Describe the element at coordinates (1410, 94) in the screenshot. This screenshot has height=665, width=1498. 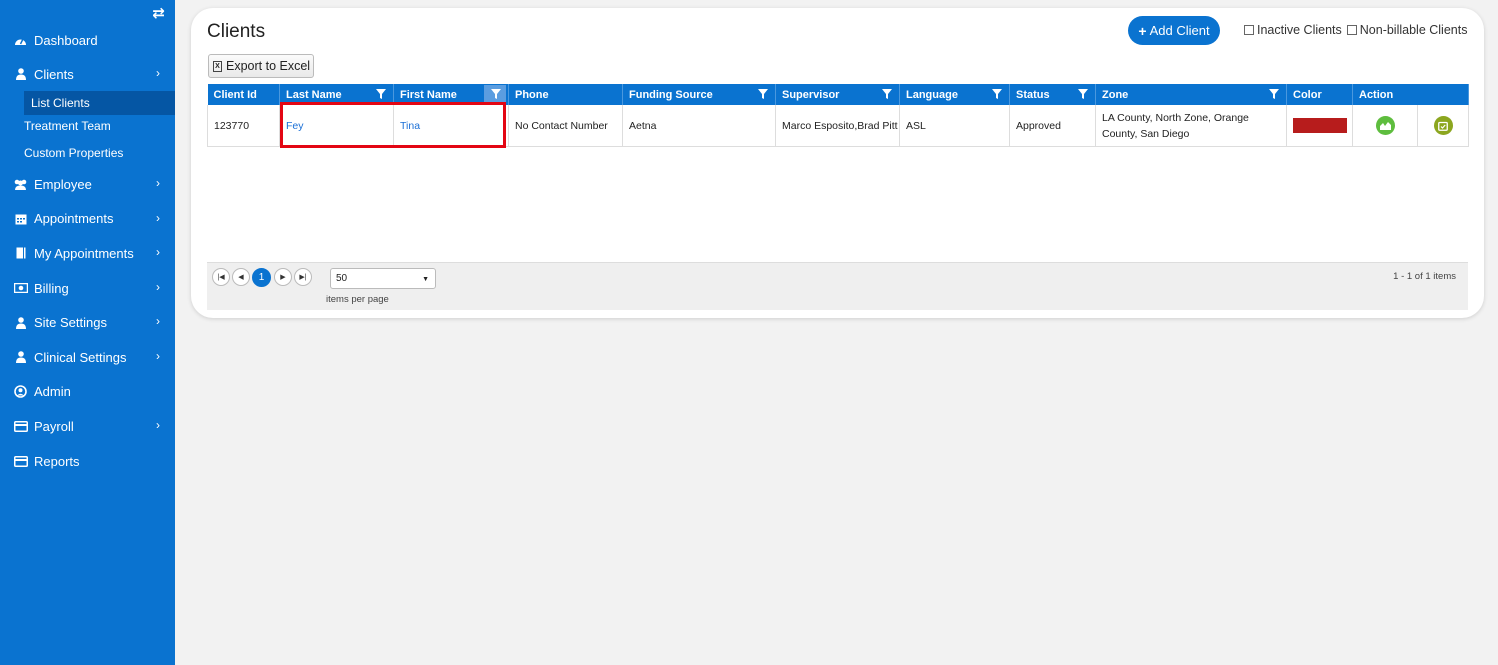
I see `col-header-action: Action` at that location.